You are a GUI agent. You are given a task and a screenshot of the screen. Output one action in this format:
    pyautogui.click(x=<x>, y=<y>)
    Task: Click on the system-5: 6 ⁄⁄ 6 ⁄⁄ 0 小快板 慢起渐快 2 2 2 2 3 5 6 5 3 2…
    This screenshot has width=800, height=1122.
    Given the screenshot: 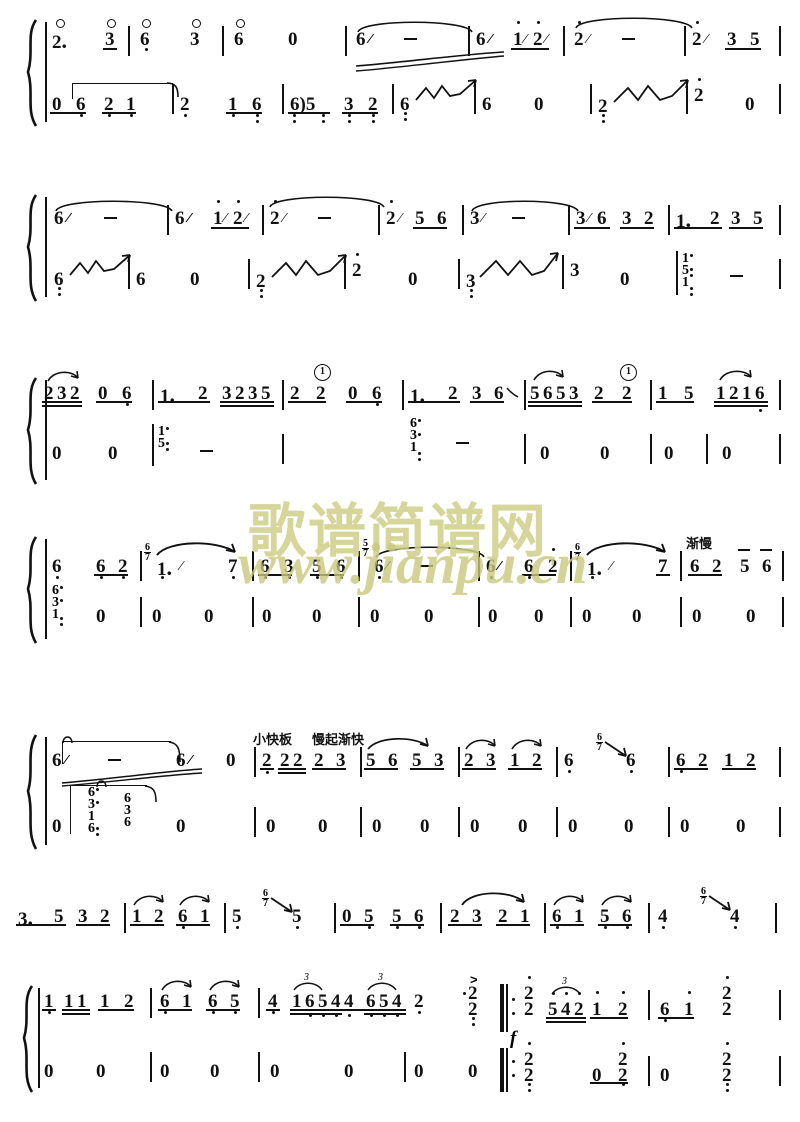 What is the action you would take?
    pyautogui.click(x=400, y=790)
    